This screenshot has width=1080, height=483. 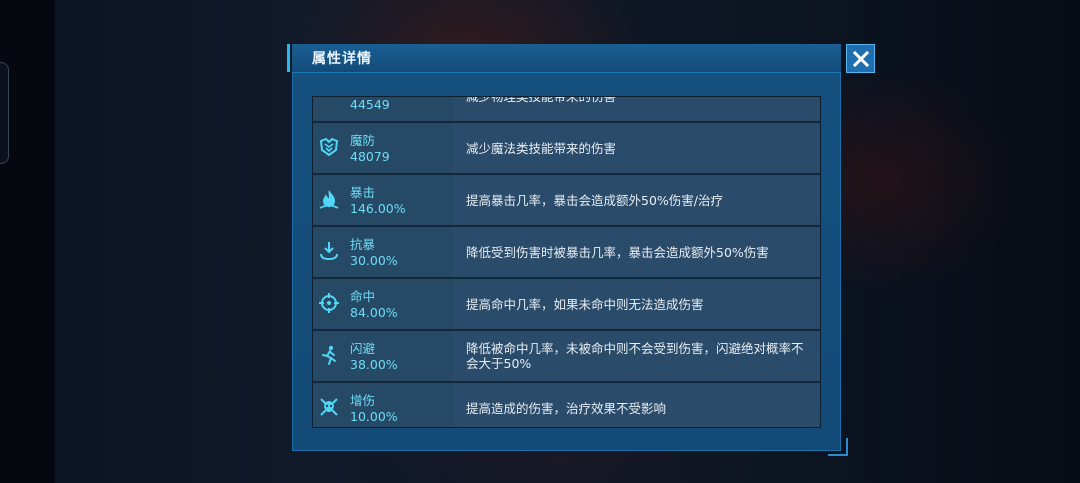 I want to click on attribute-description: 降低受到伤害时被暴击几率，暴击会造成额外50%伤害, so click(x=617, y=252).